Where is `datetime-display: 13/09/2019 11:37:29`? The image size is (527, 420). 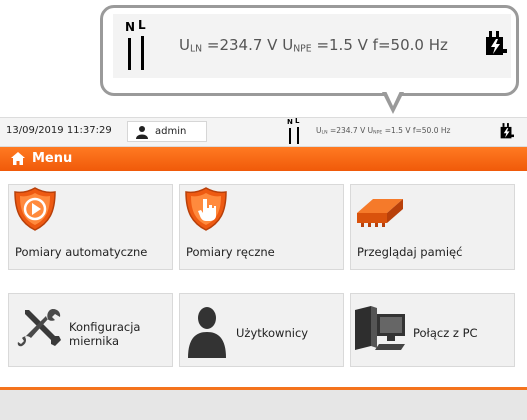 datetime-display: 13/09/2019 11:37:29 is located at coordinates (59, 130).